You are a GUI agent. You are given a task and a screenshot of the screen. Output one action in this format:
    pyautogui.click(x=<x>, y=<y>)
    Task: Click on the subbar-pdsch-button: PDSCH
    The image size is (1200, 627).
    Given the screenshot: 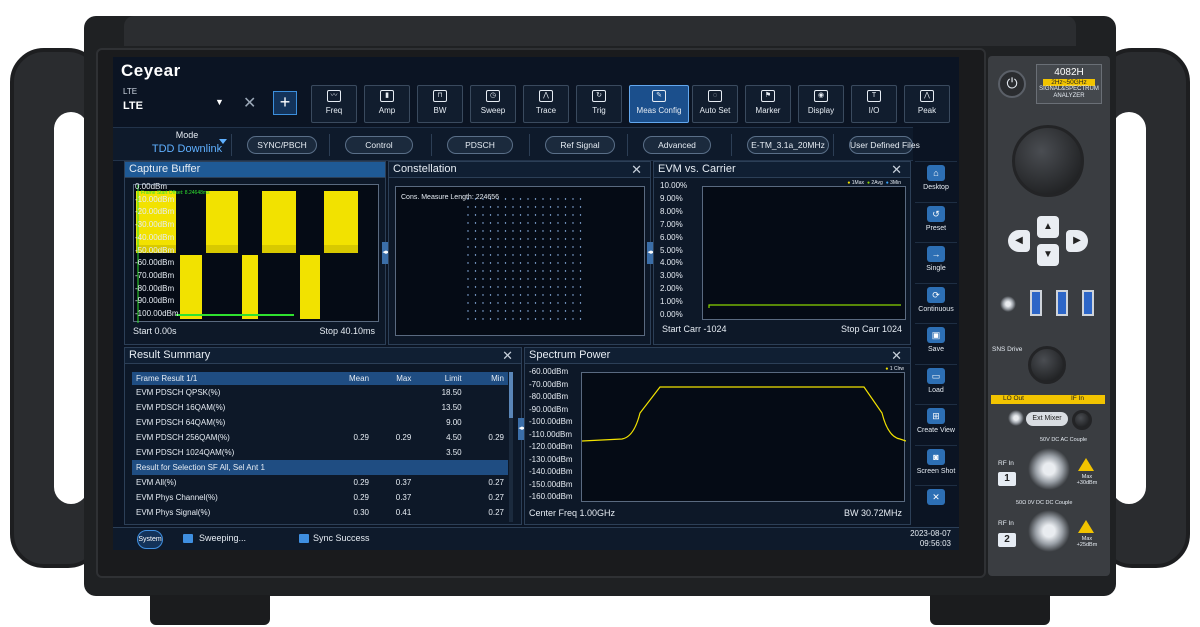 What is the action you would take?
    pyautogui.click(x=480, y=145)
    